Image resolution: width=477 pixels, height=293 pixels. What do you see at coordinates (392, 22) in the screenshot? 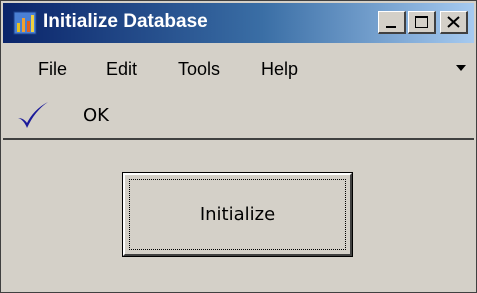
I see `minimize-button` at bounding box center [392, 22].